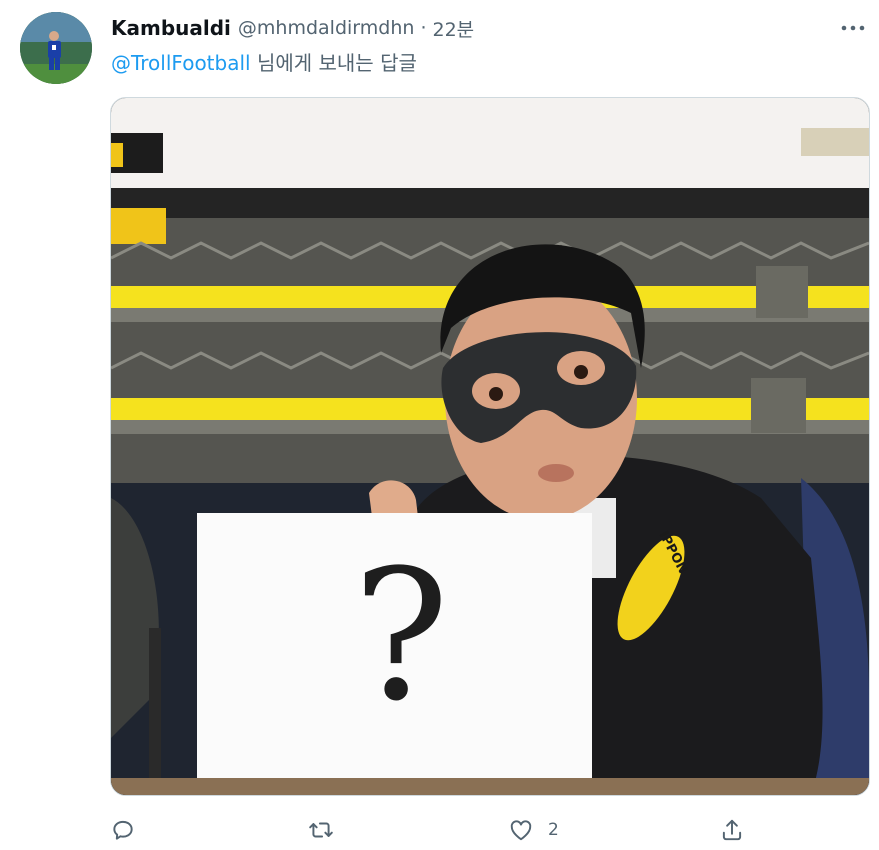 This screenshot has width=879, height=850. I want to click on retweet-icon, so click(321, 830).